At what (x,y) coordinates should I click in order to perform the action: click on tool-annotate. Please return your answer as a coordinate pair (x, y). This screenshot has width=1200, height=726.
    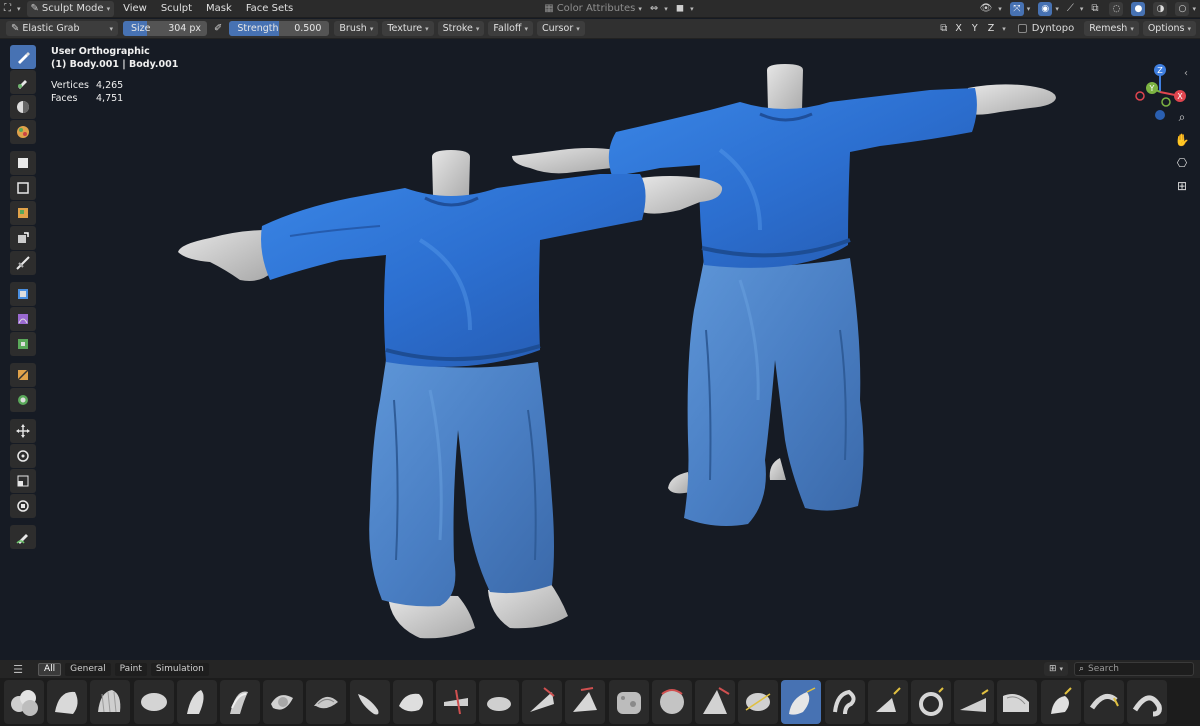
    Looking at the image, I should click on (23, 537).